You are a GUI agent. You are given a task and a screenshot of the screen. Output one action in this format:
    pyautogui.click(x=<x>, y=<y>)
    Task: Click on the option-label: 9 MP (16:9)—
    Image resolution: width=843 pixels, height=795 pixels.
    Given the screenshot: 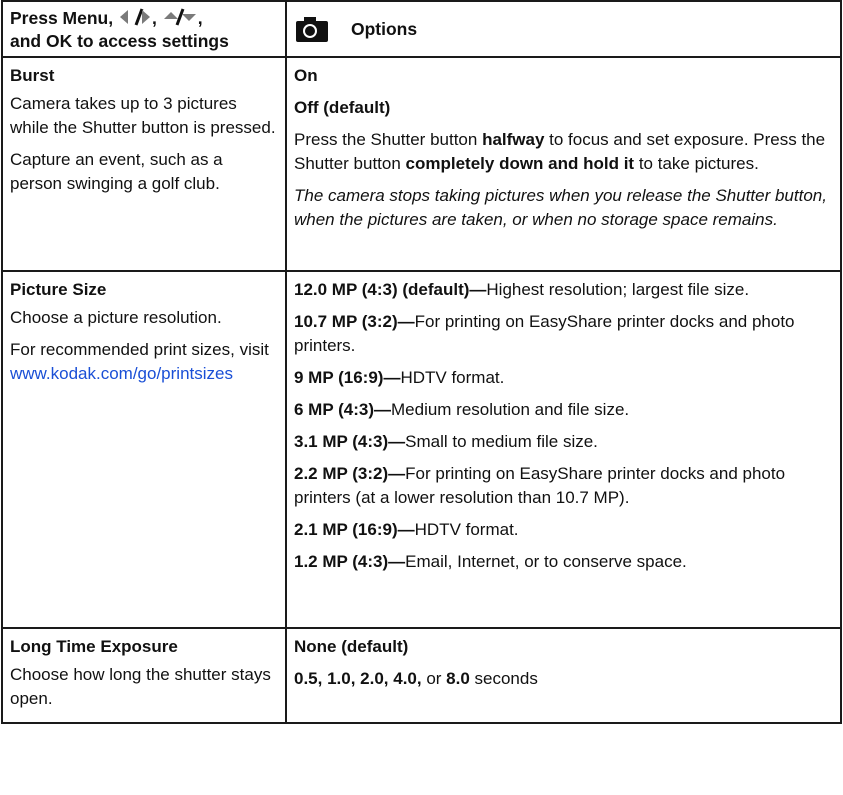 What is the action you would take?
    pyautogui.click(x=347, y=377)
    